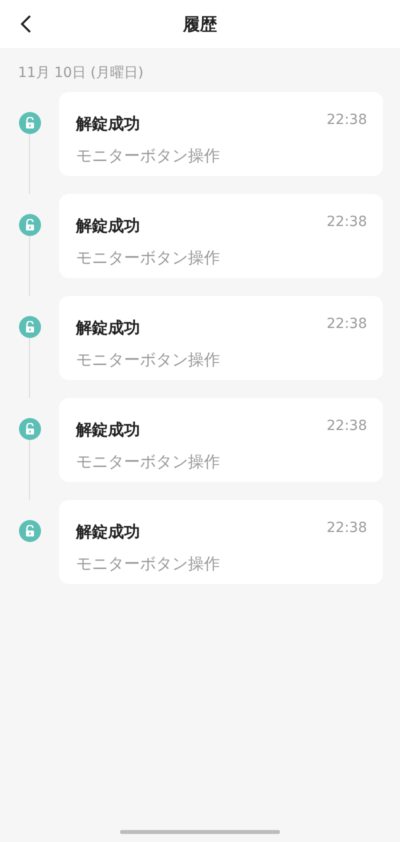  What do you see at coordinates (26, 24) in the screenshot?
I see `back-icon` at bounding box center [26, 24].